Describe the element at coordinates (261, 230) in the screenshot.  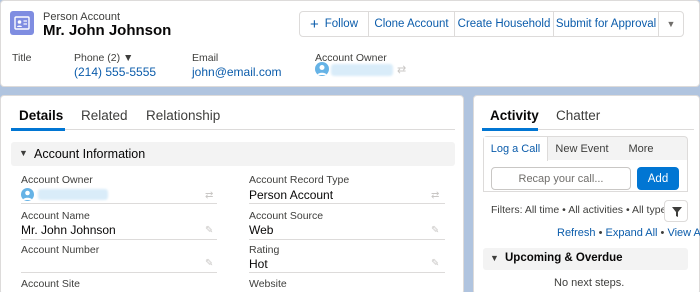
I see `account-source-value: Web` at that location.